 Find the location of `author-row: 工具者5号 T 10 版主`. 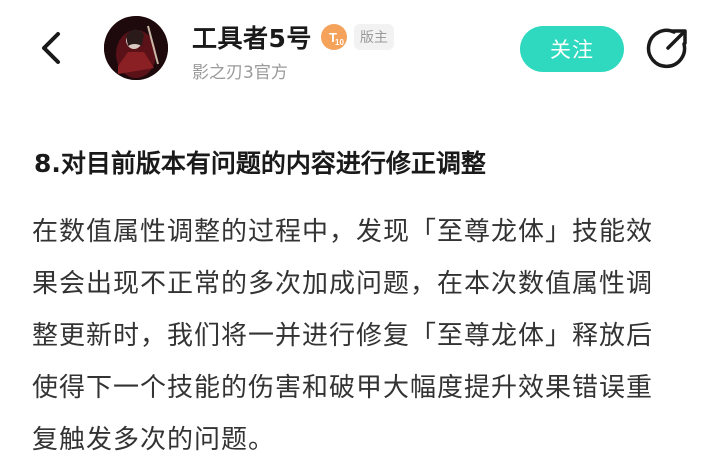

author-row: 工具者5号 T 10 版主 is located at coordinates (293, 37).